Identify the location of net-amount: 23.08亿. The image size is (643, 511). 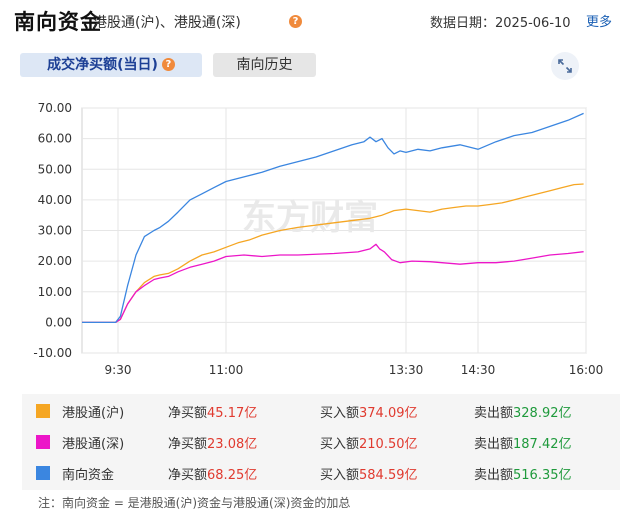
(232, 444).